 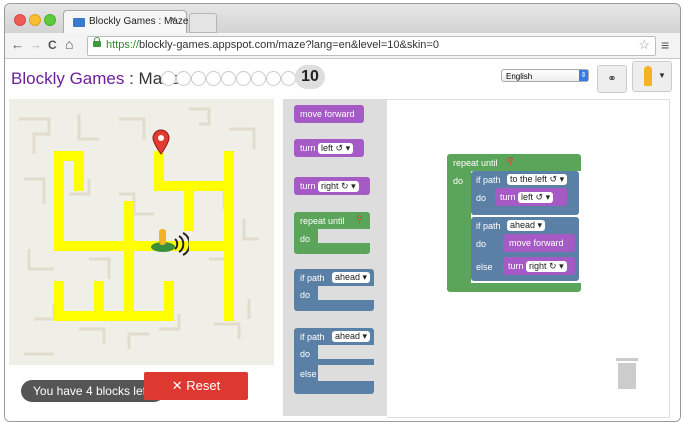 I want to click on block-label: move forward, so click(x=536, y=243).